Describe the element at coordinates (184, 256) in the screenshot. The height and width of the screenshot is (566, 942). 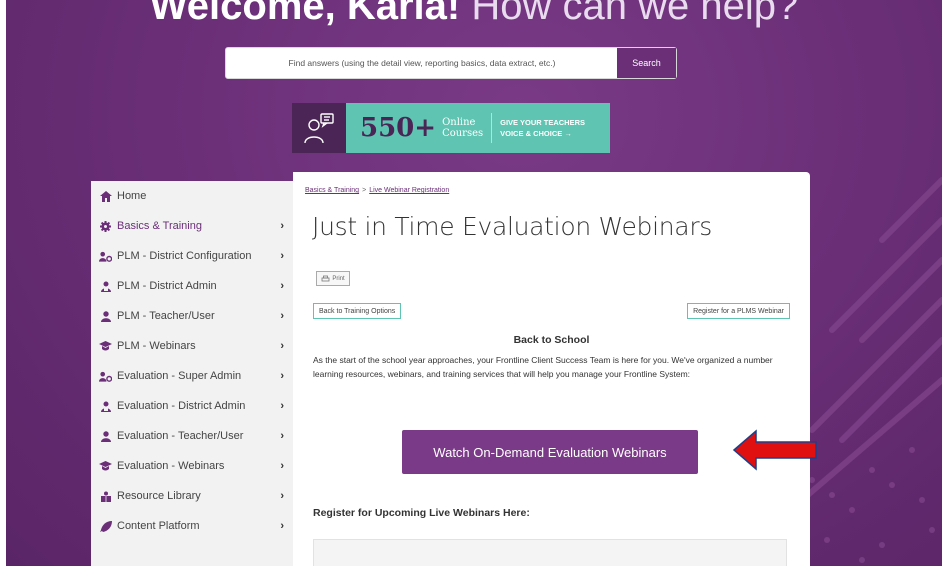
I see `sidebar-item-label: PLM - District Configuration` at that location.